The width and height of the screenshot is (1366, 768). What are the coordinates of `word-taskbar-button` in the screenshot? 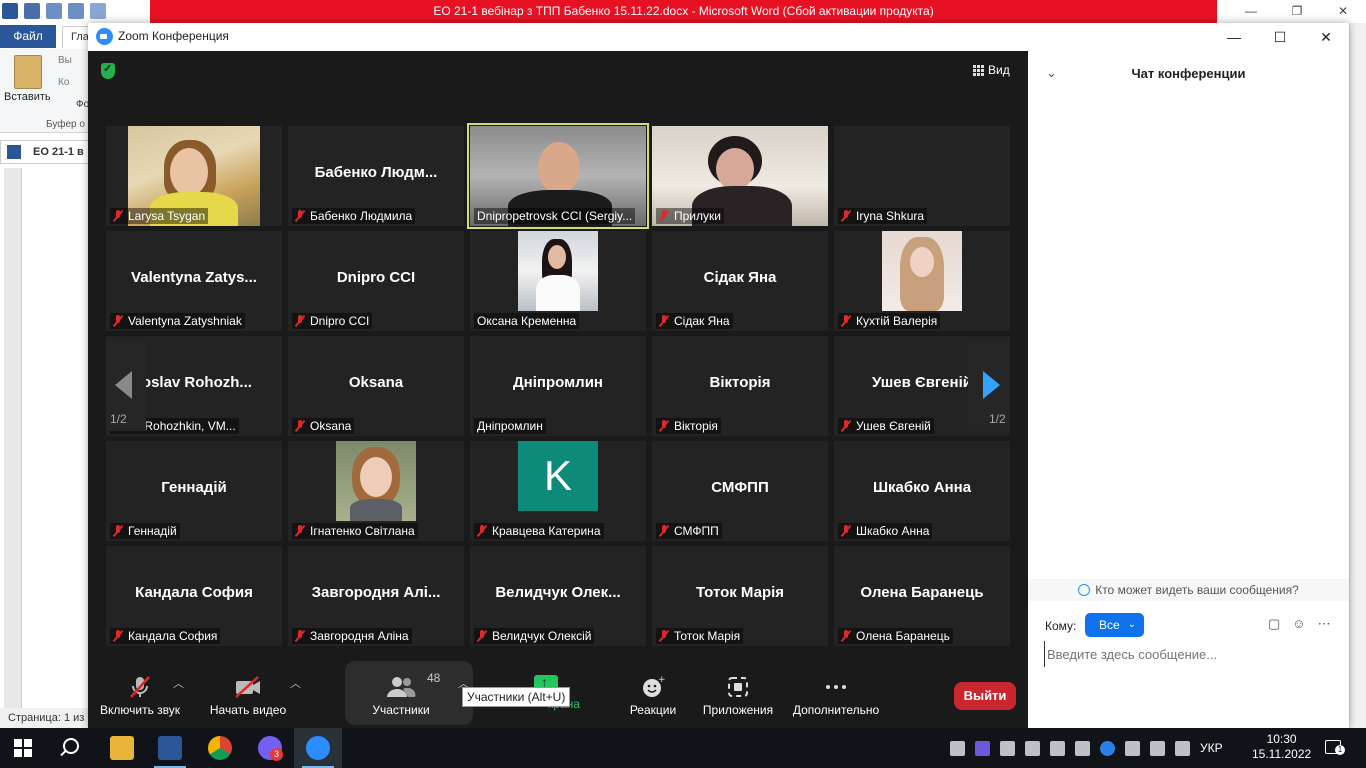 It's located at (170, 748).